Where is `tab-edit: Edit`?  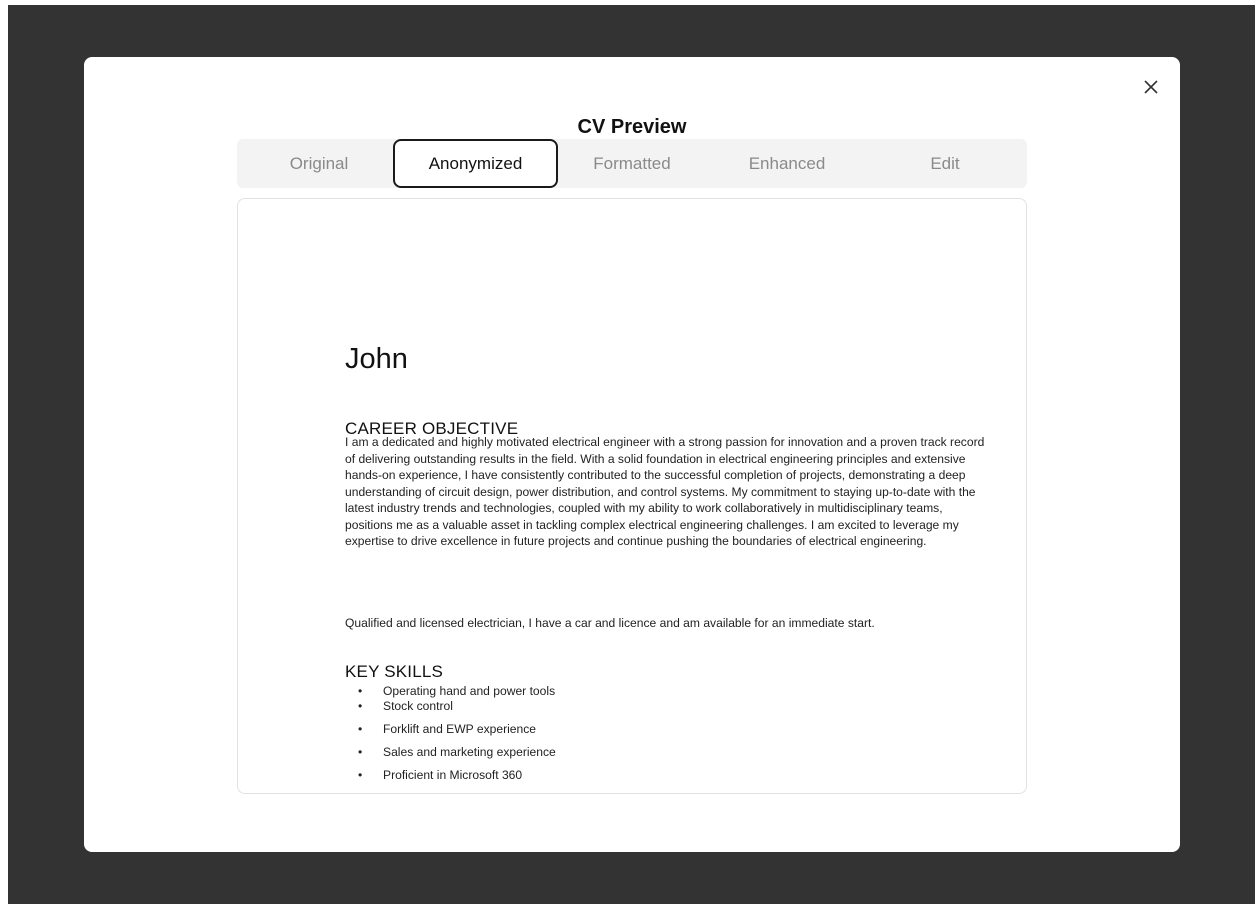
tab-edit: Edit is located at coordinates (945, 163).